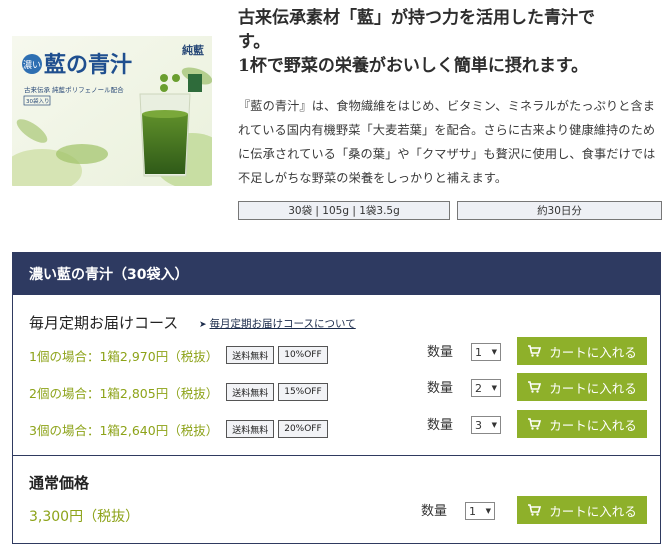  Describe the element at coordinates (486, 425) in the screenshot. I see `quantity-select: 3 ▼` at that location.